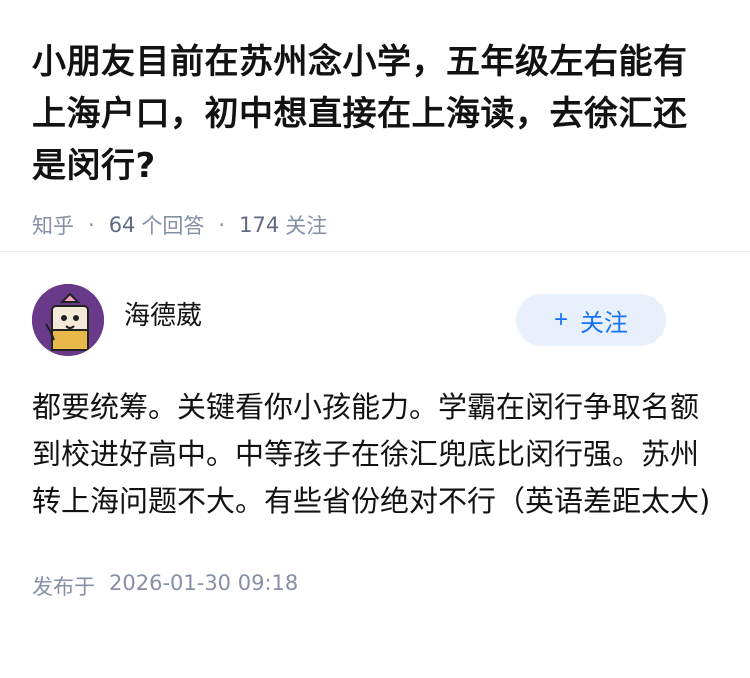 This screenshot has width=750, height=678. What do you see at coordinates (560, 319) in the screenshot?
I see `plus-icon: +` at bounding box center [560, 319].